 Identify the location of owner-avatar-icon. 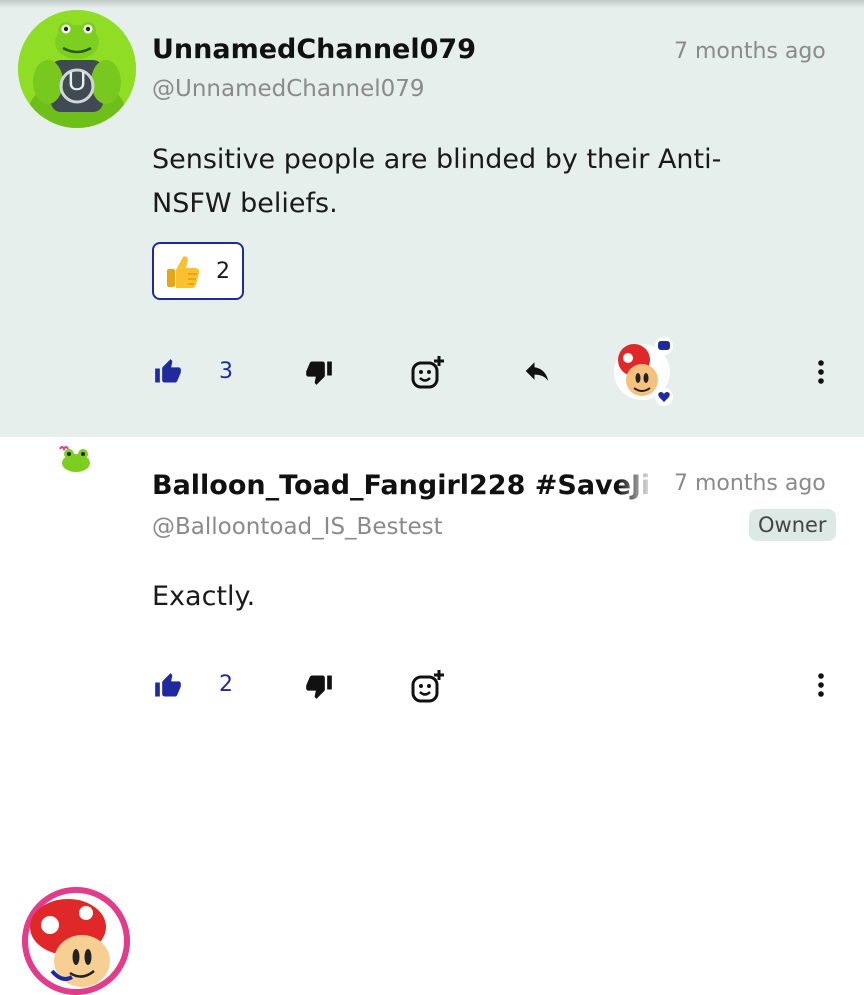
(643, 371).